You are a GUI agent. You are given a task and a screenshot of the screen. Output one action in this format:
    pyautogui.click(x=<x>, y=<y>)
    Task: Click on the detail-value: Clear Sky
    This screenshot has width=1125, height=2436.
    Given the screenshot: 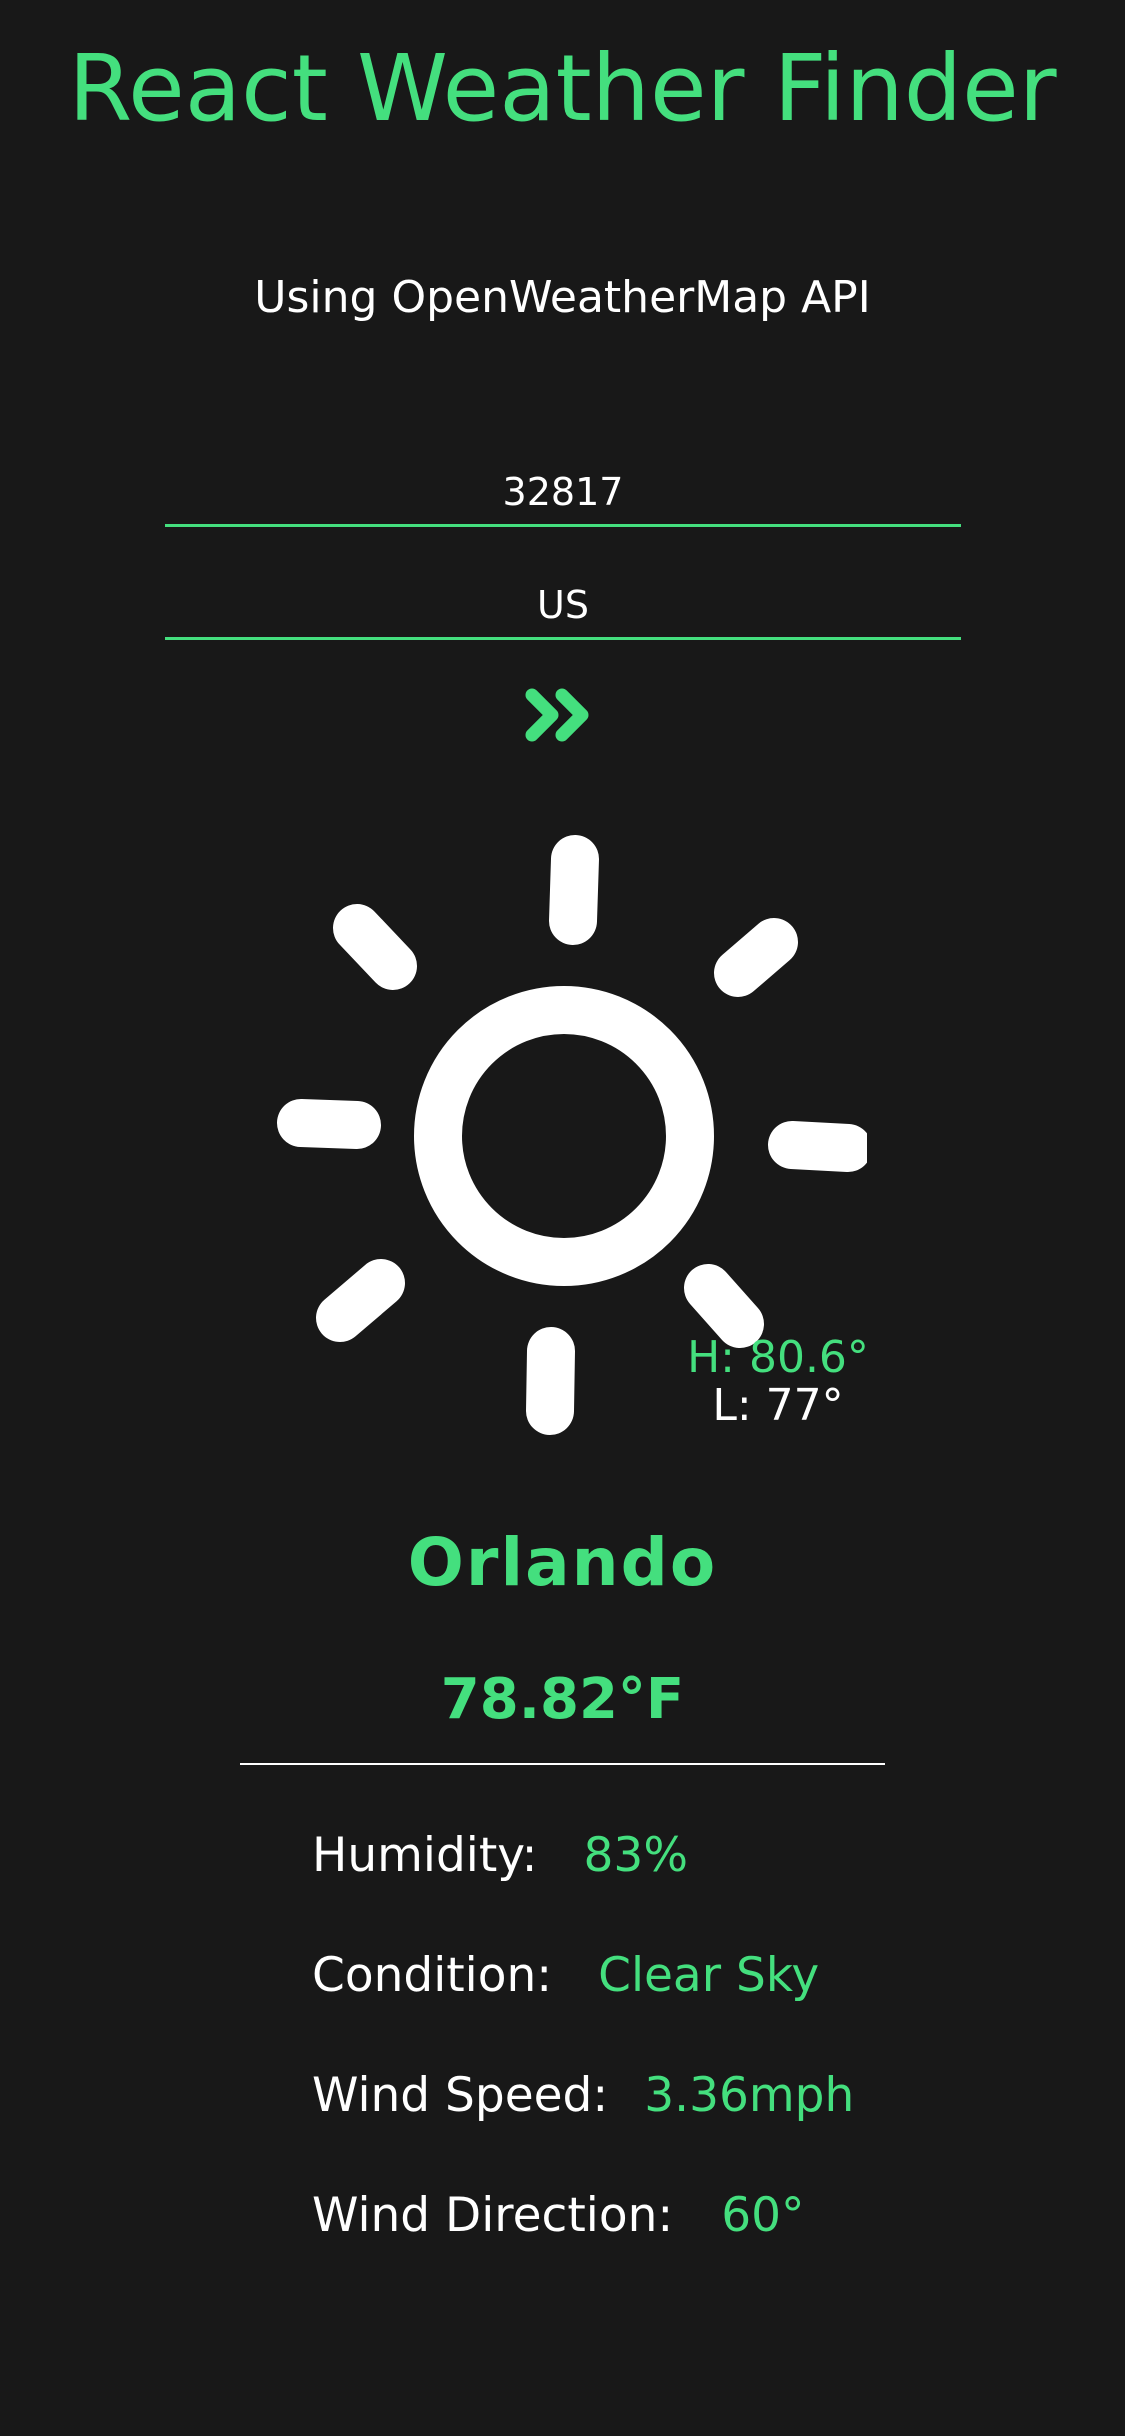 What is the action you would take?
    pyautogui.click(x=709, y=1975)
    